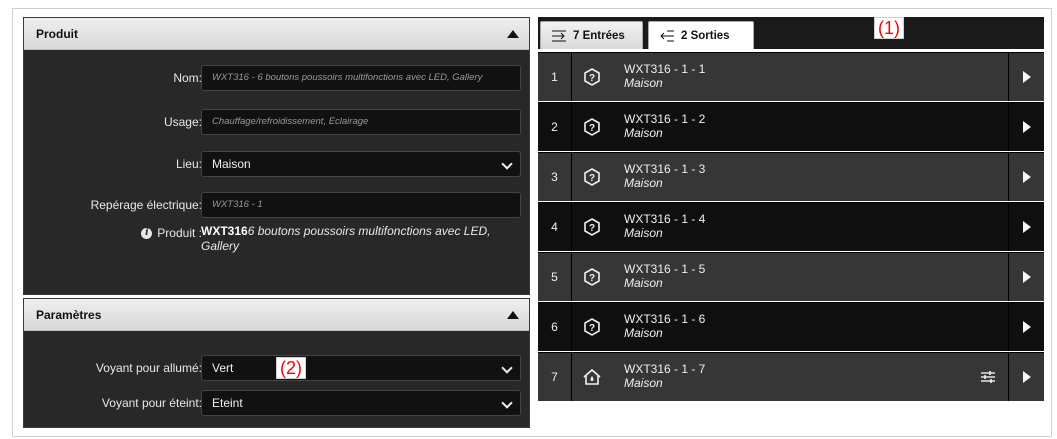 This screenshot has height=439, width=1057. Describe the element at coordinates (665, 69) in the screenshot. I see `entry-name: WXT316 - 1 - 1` at that location.